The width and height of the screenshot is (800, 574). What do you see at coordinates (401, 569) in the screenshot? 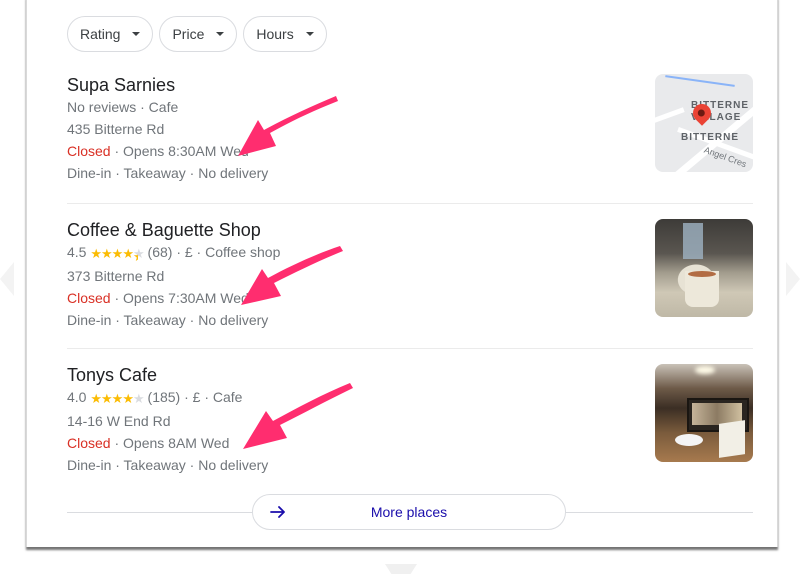
I see `expand-chevron-icon` at bounding box center [401, 569].